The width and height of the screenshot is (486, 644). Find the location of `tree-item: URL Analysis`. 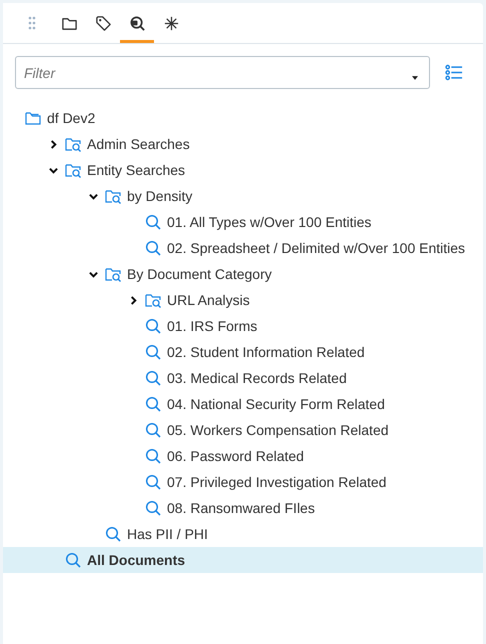

tree-item: URL Analysis is located at coordinates (243, 300).